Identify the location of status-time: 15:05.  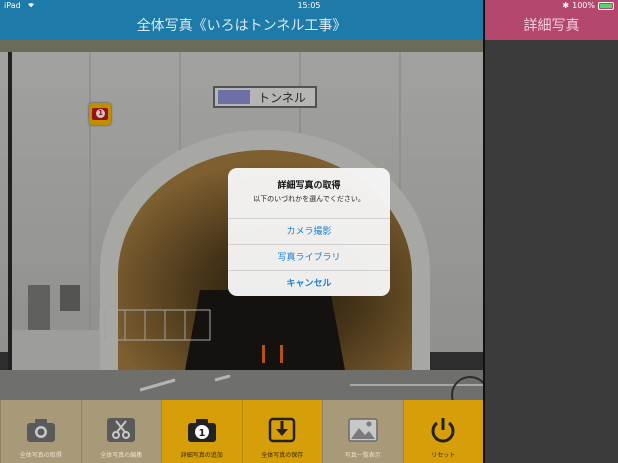
(309, 5).